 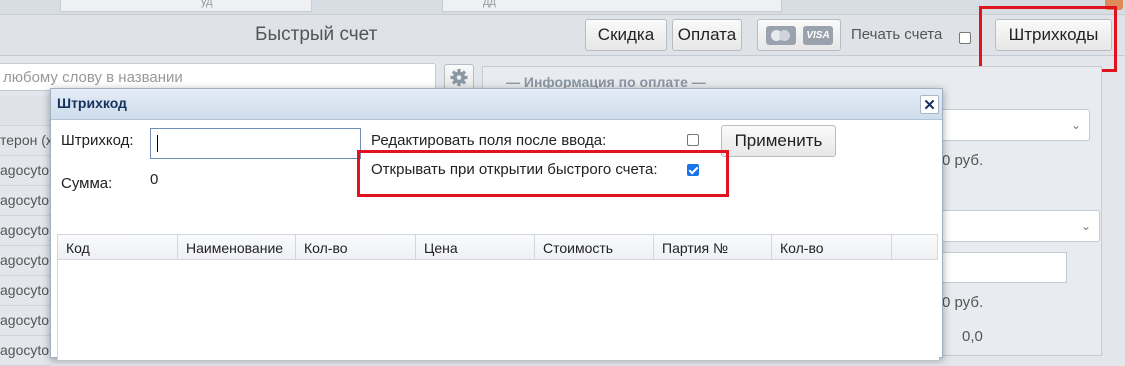 I want to click on top-tab-right-label: дд, so click(x=489, y=4).